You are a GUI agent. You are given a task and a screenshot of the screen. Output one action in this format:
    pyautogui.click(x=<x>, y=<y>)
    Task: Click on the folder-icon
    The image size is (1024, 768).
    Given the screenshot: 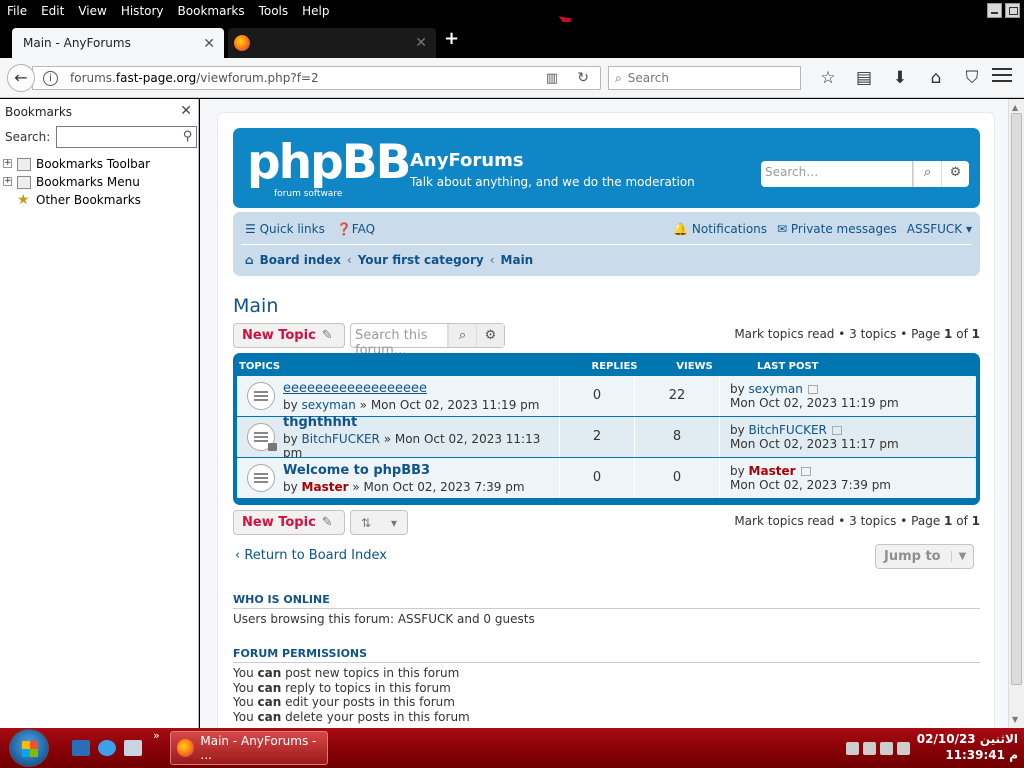 What is the action you would take?
    pyautogui.click(x=24, y=164)
    